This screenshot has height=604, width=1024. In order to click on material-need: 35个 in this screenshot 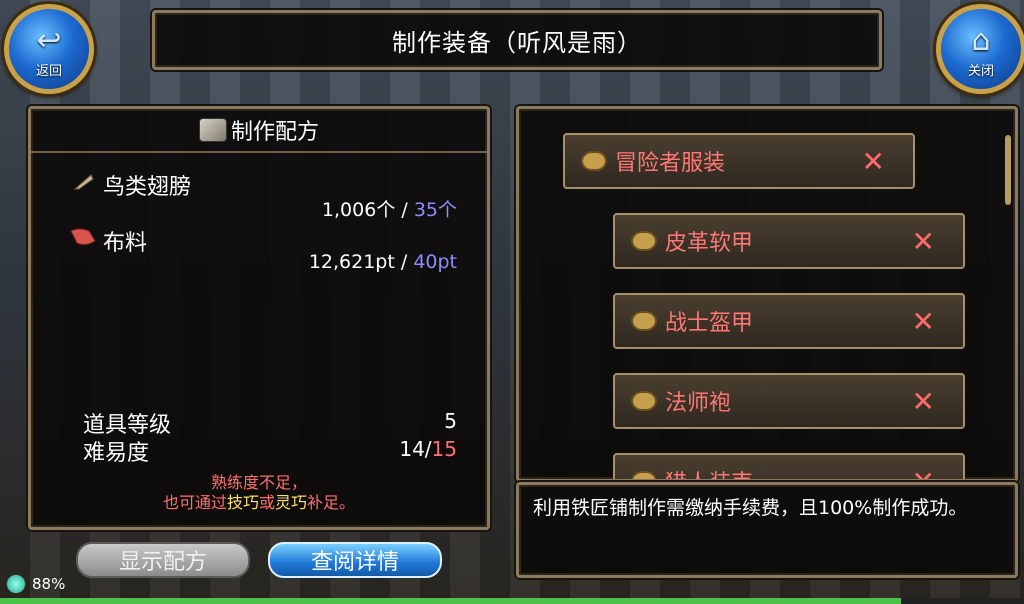, I will do `click(435, 210)`.